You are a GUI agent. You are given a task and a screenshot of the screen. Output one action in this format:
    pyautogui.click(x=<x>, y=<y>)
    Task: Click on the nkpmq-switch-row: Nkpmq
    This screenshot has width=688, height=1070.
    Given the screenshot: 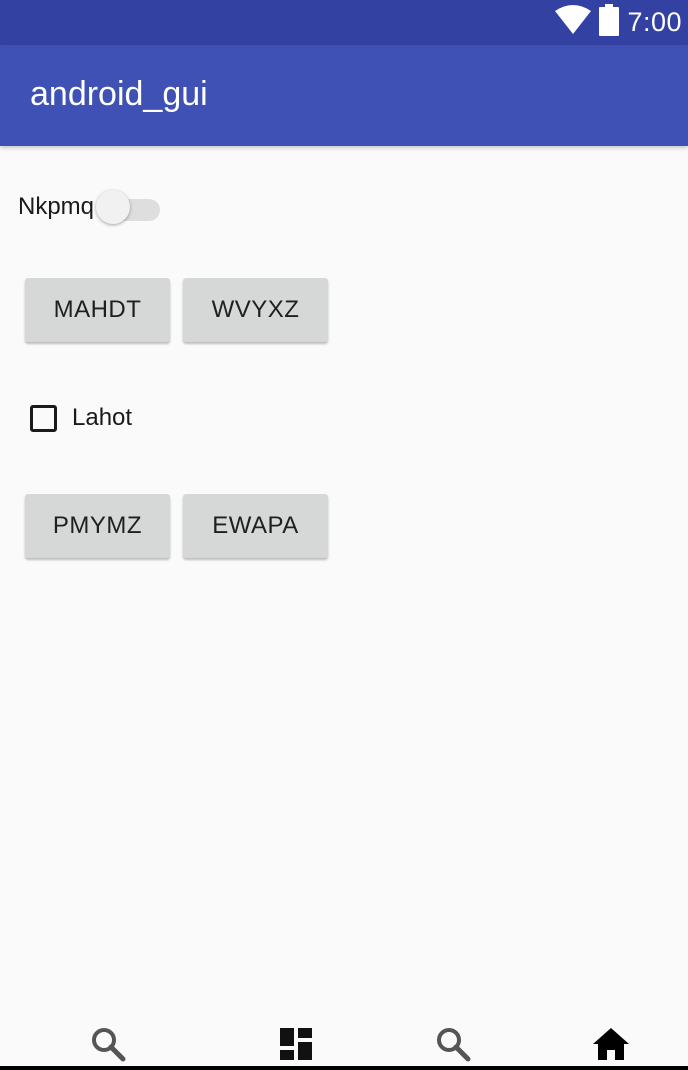 What is the action you would take?
    pyautogui.click(x=89, y=207)
    